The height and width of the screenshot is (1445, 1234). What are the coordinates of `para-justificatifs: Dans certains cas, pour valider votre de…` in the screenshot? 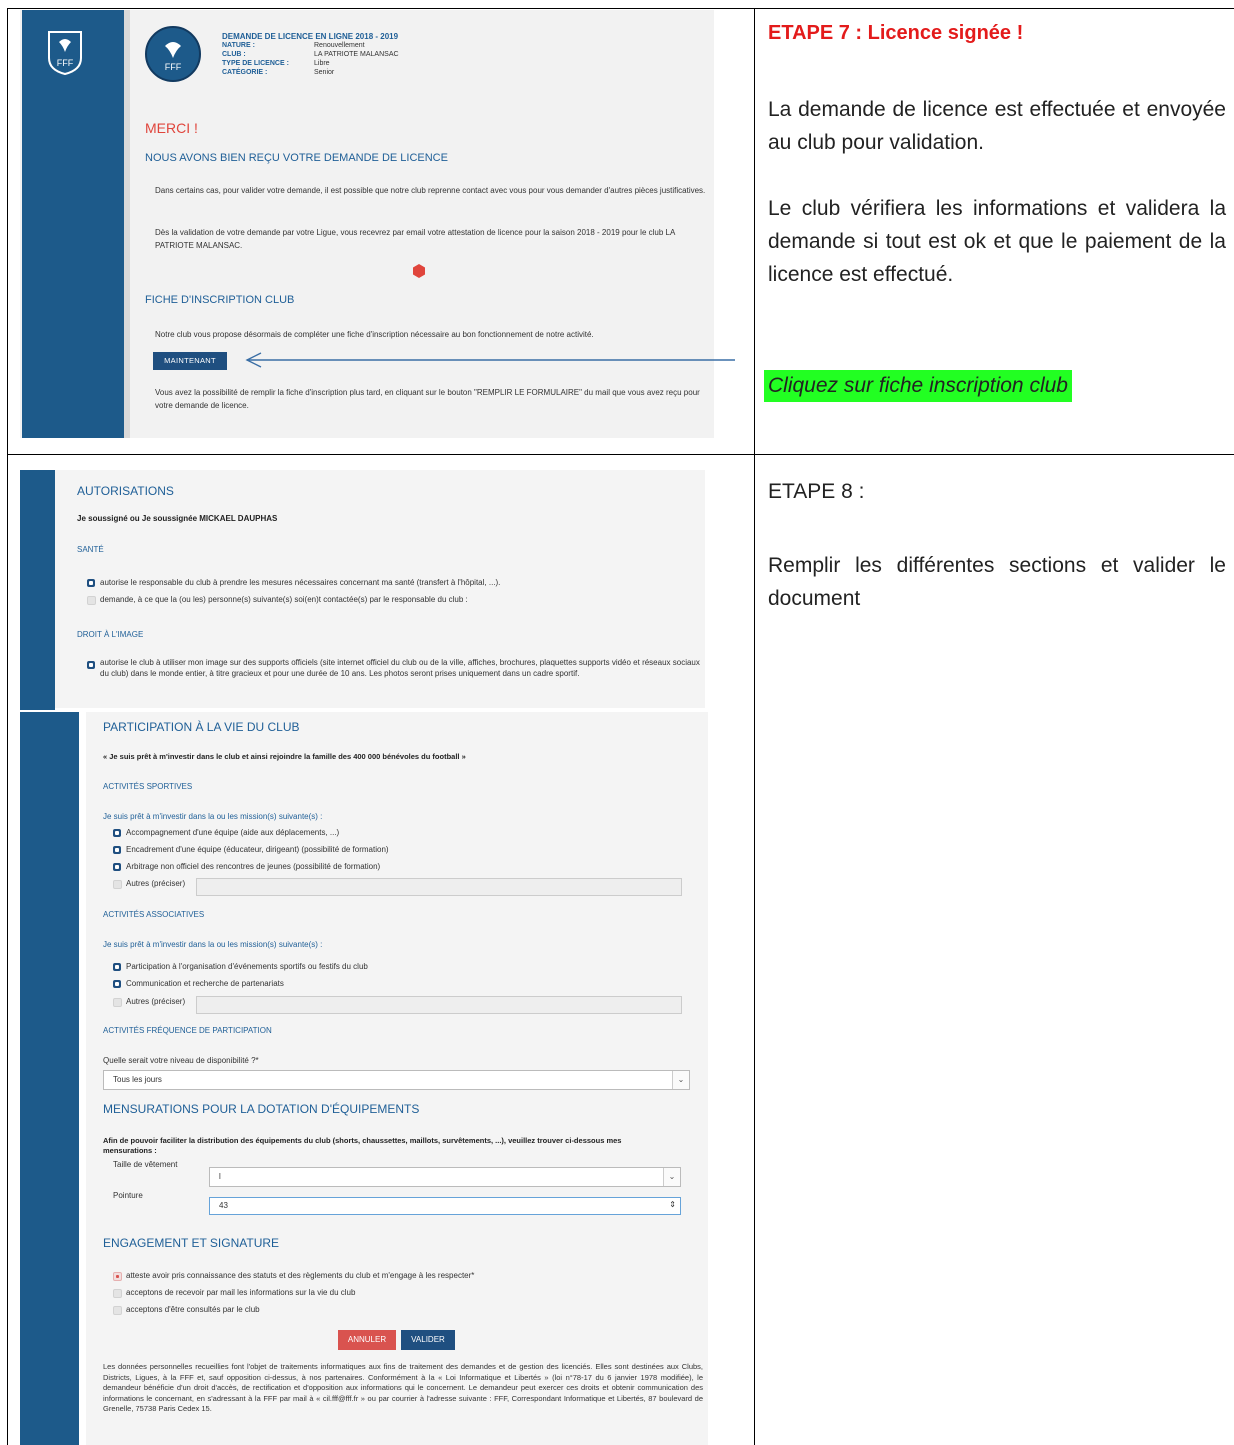 It's located at (430, 190).